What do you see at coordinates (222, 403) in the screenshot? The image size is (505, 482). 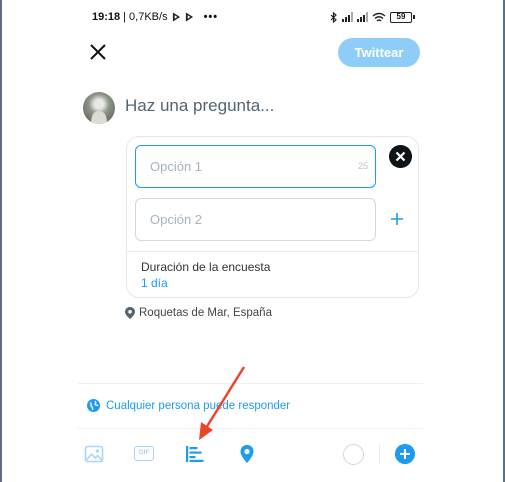 I see `annotation-arrow` at bounding box center [222, 403].